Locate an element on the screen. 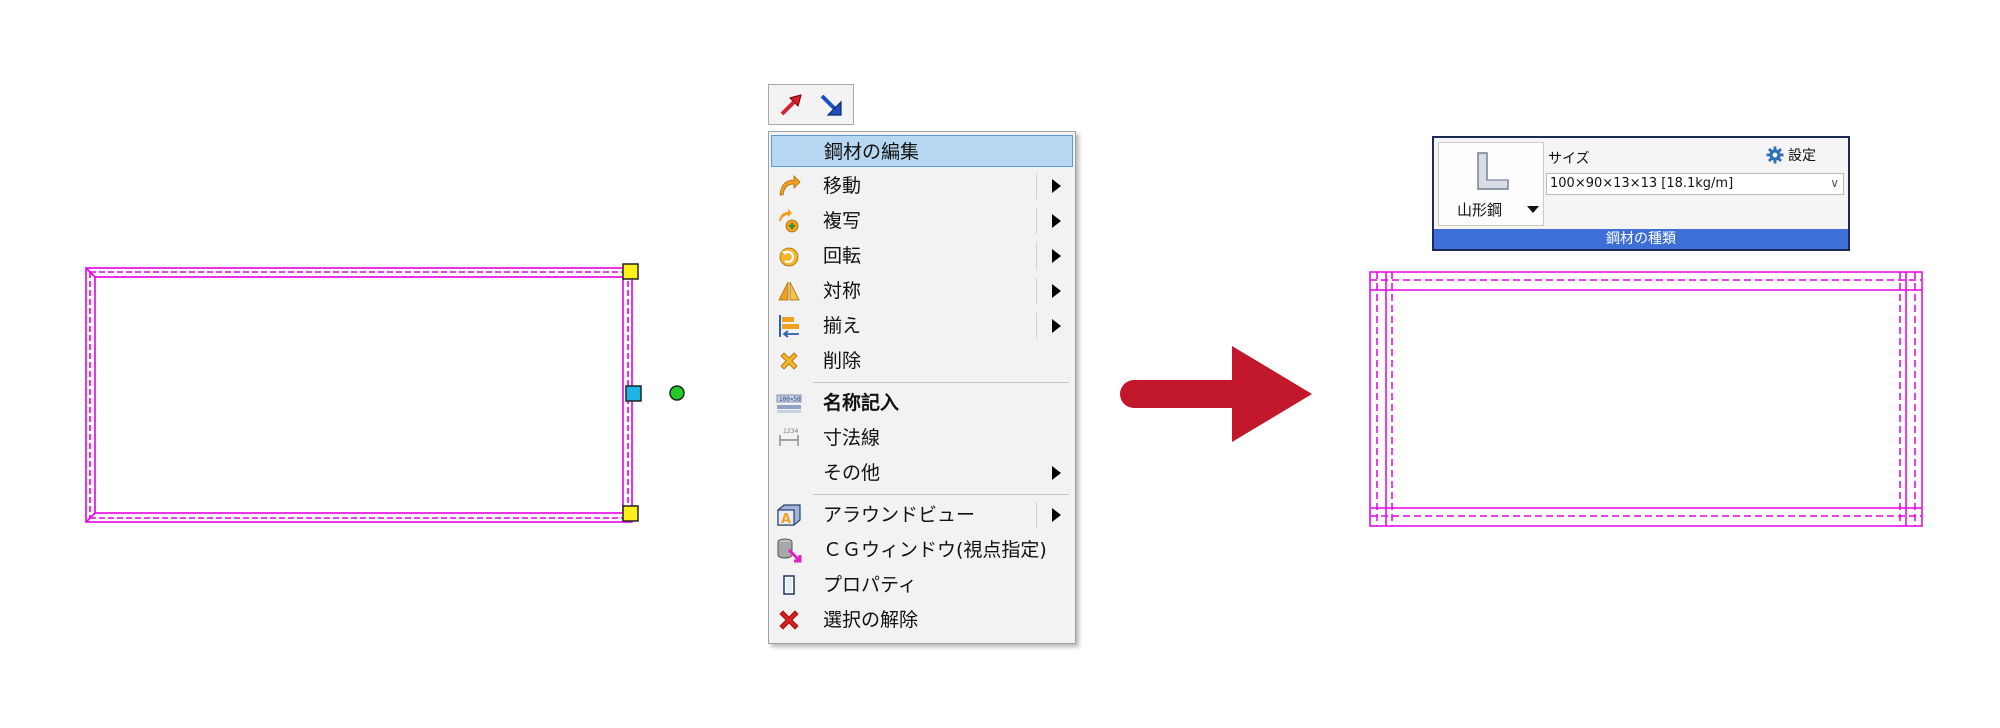  menu-item-delete: 削除 is located at coordinates (922, 361).